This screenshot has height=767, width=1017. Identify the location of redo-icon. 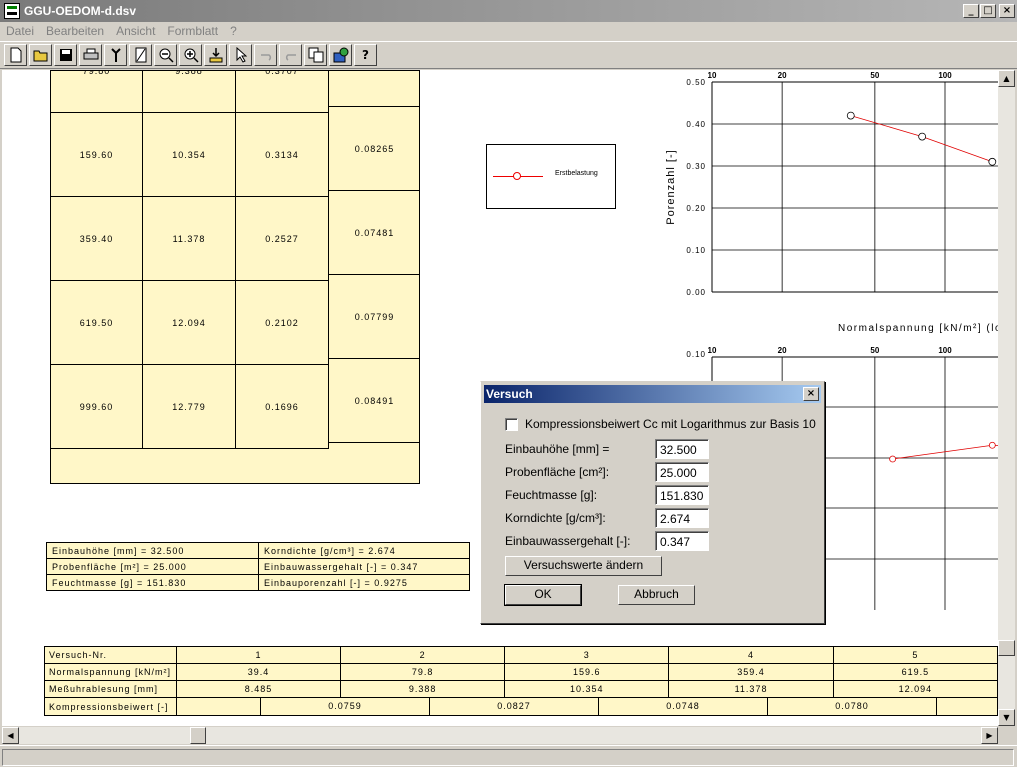
(290, 55).